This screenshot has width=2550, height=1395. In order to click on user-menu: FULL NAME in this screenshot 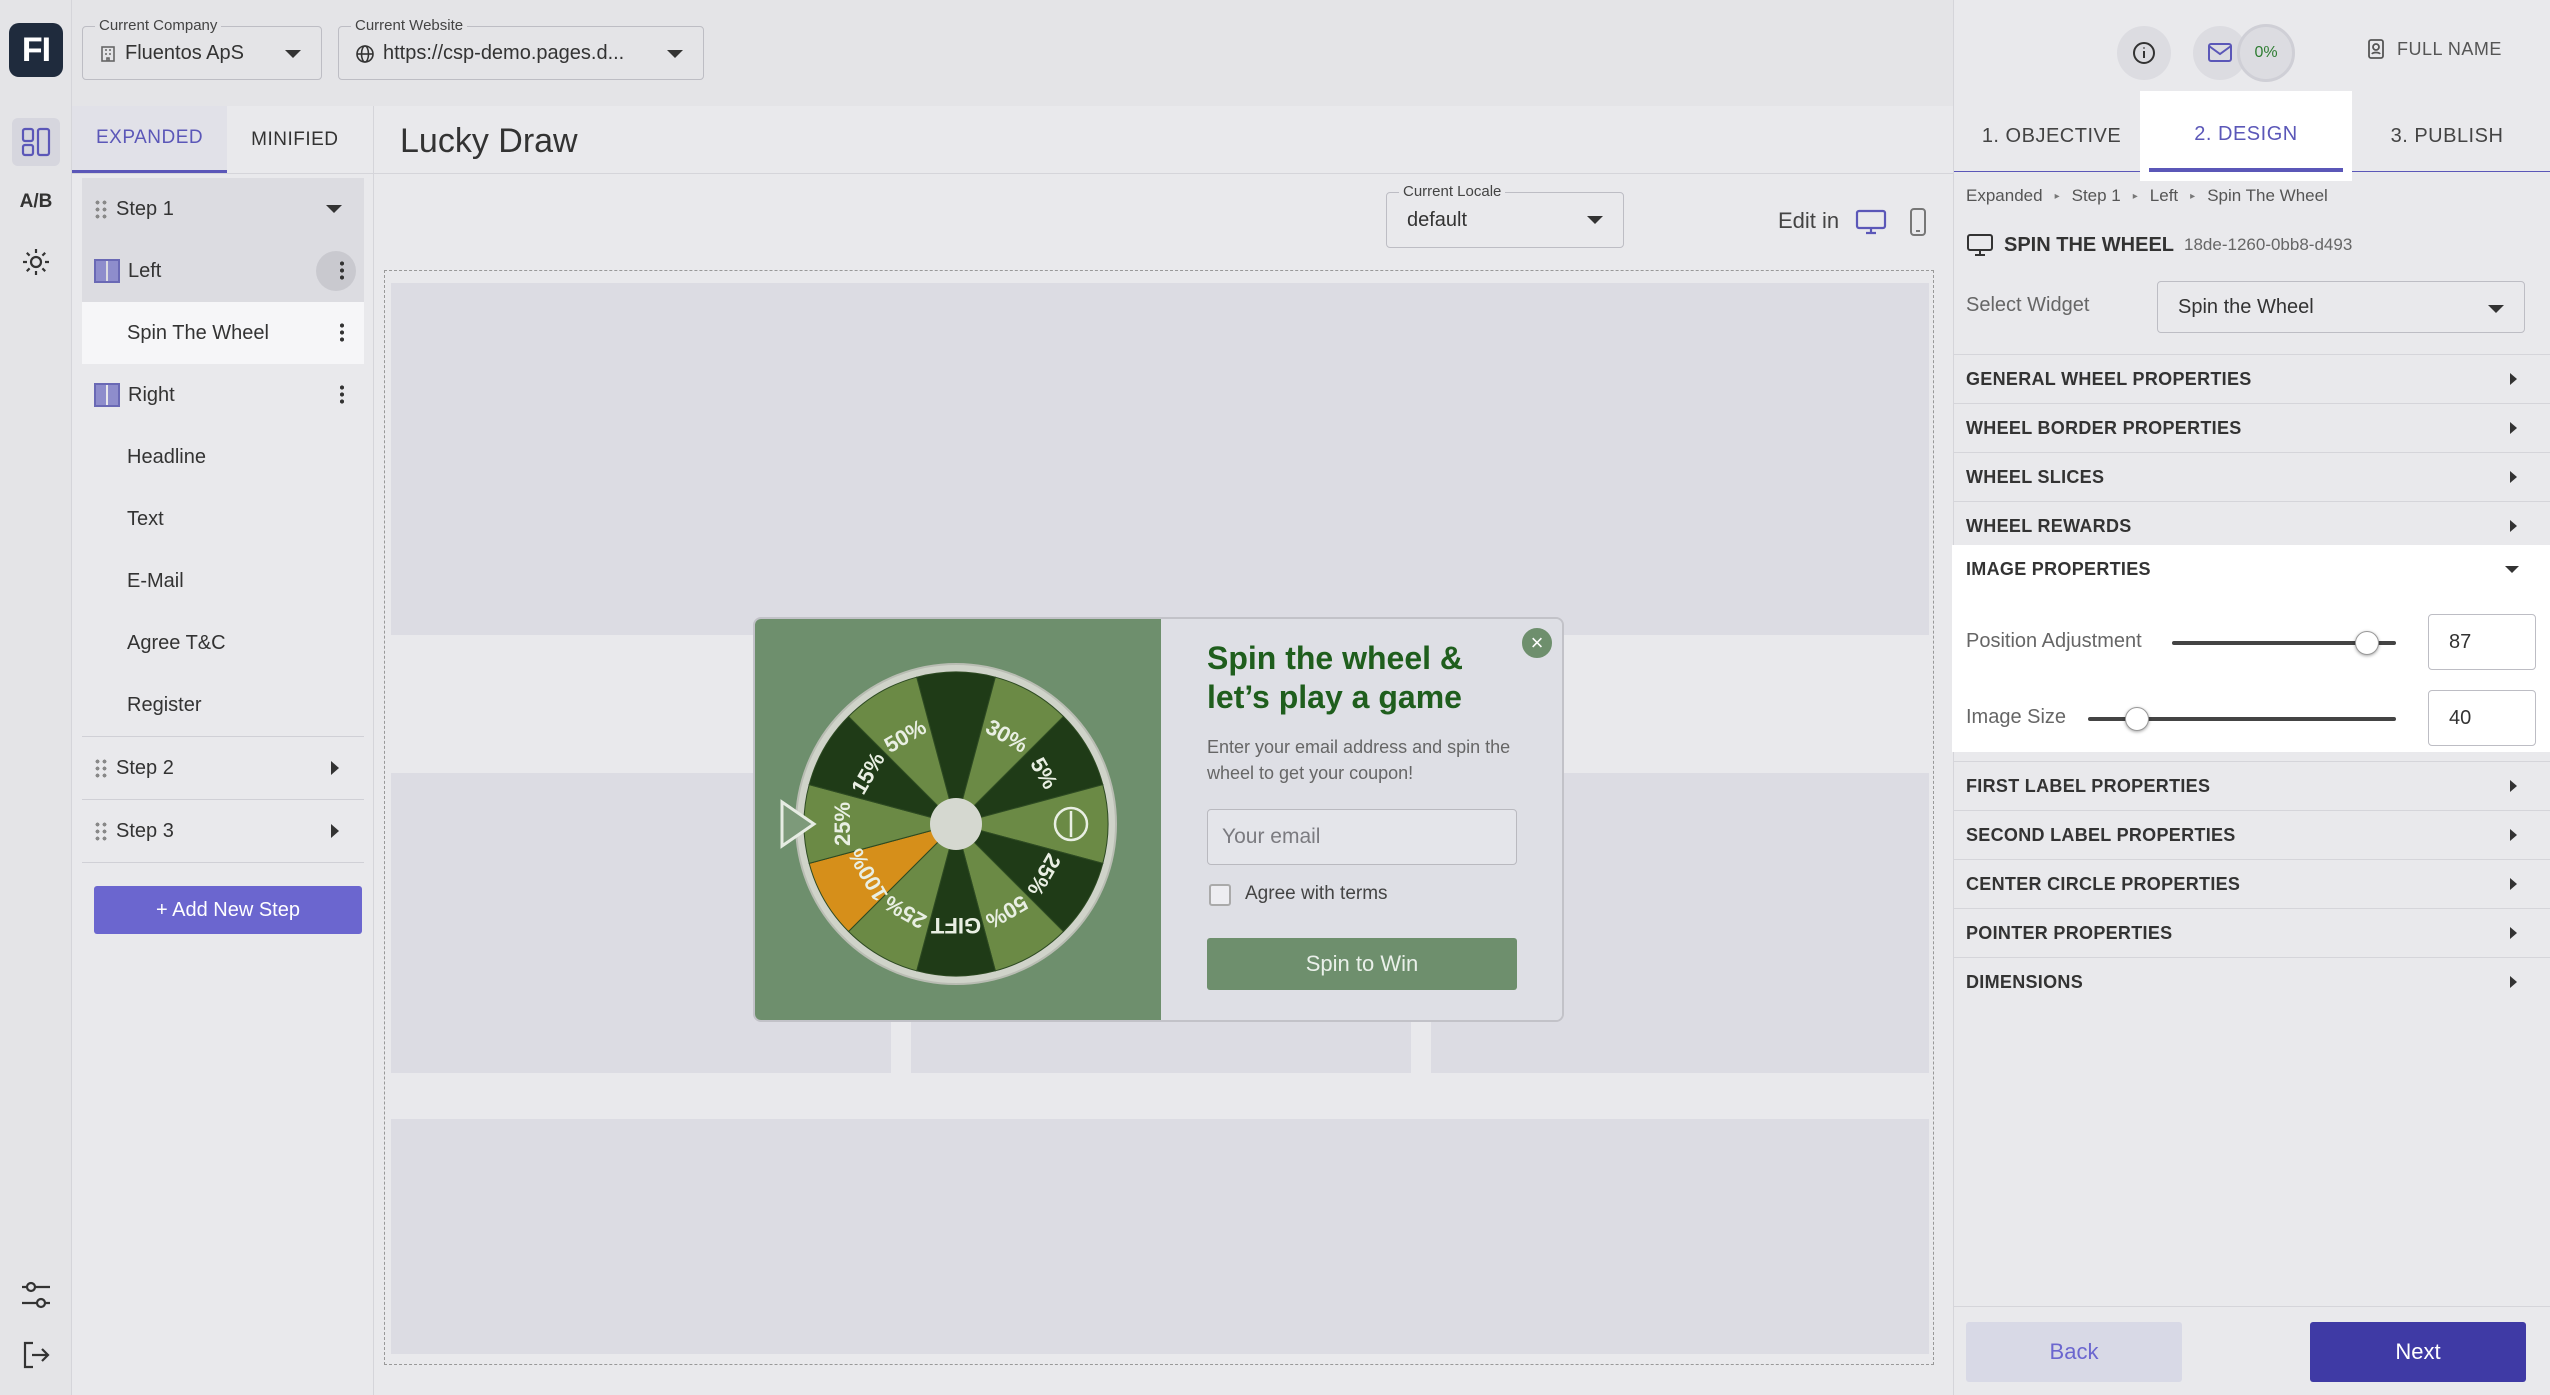, I will do `click(2434, 49)`.